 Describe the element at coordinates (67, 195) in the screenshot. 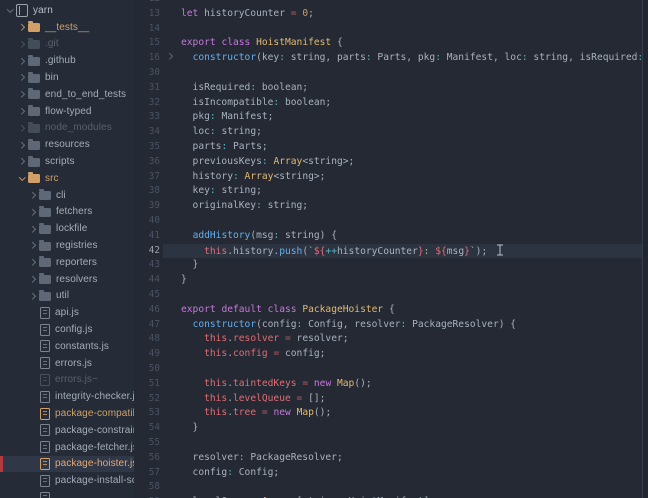

I see `tree-item-cli: cli` at that location.